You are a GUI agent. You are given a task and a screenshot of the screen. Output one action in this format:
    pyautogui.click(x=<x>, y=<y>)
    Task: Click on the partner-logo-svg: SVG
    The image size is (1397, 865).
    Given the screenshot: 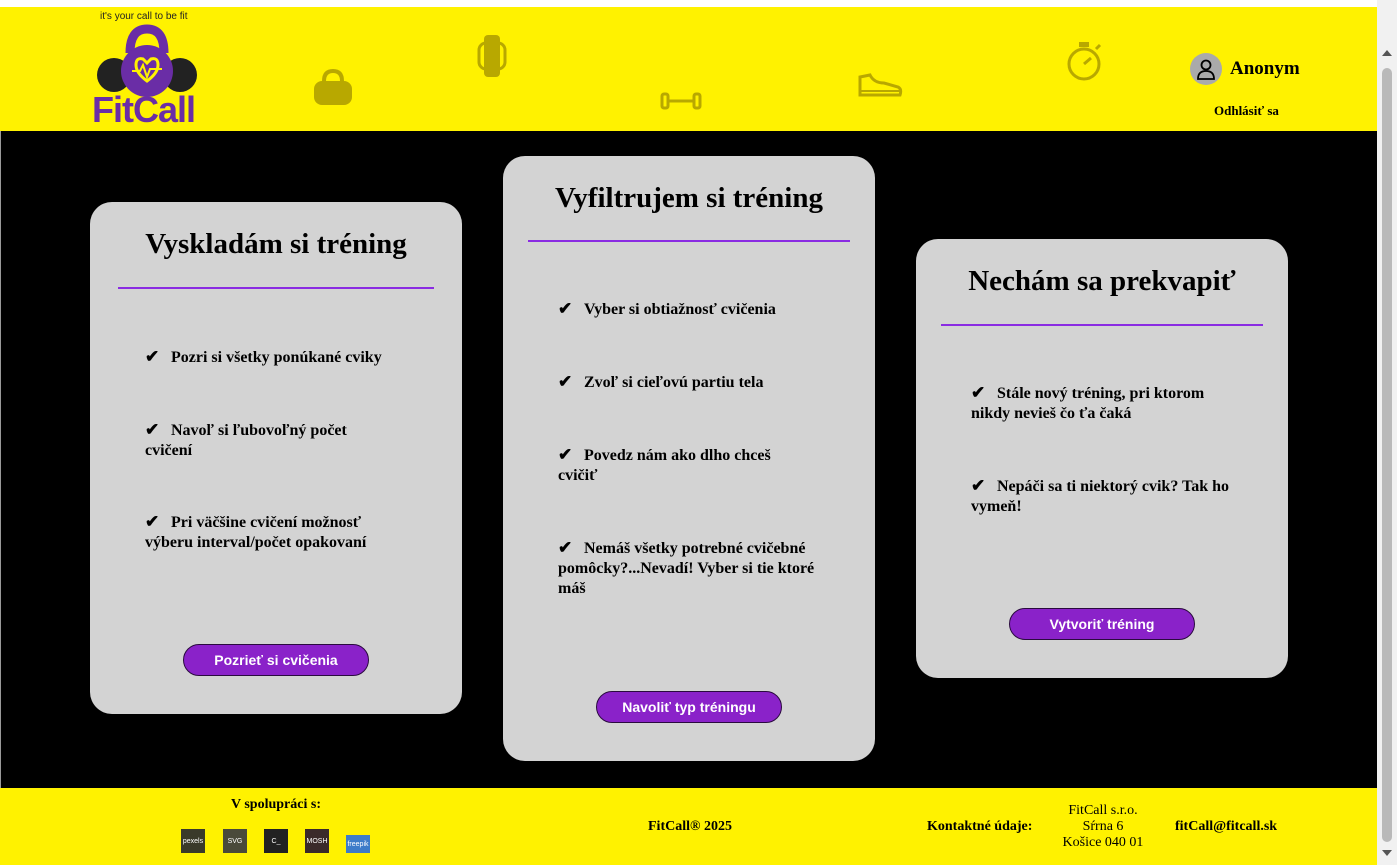 What is the action you would take?
    pyautogui.click(x=235, y=841)
    